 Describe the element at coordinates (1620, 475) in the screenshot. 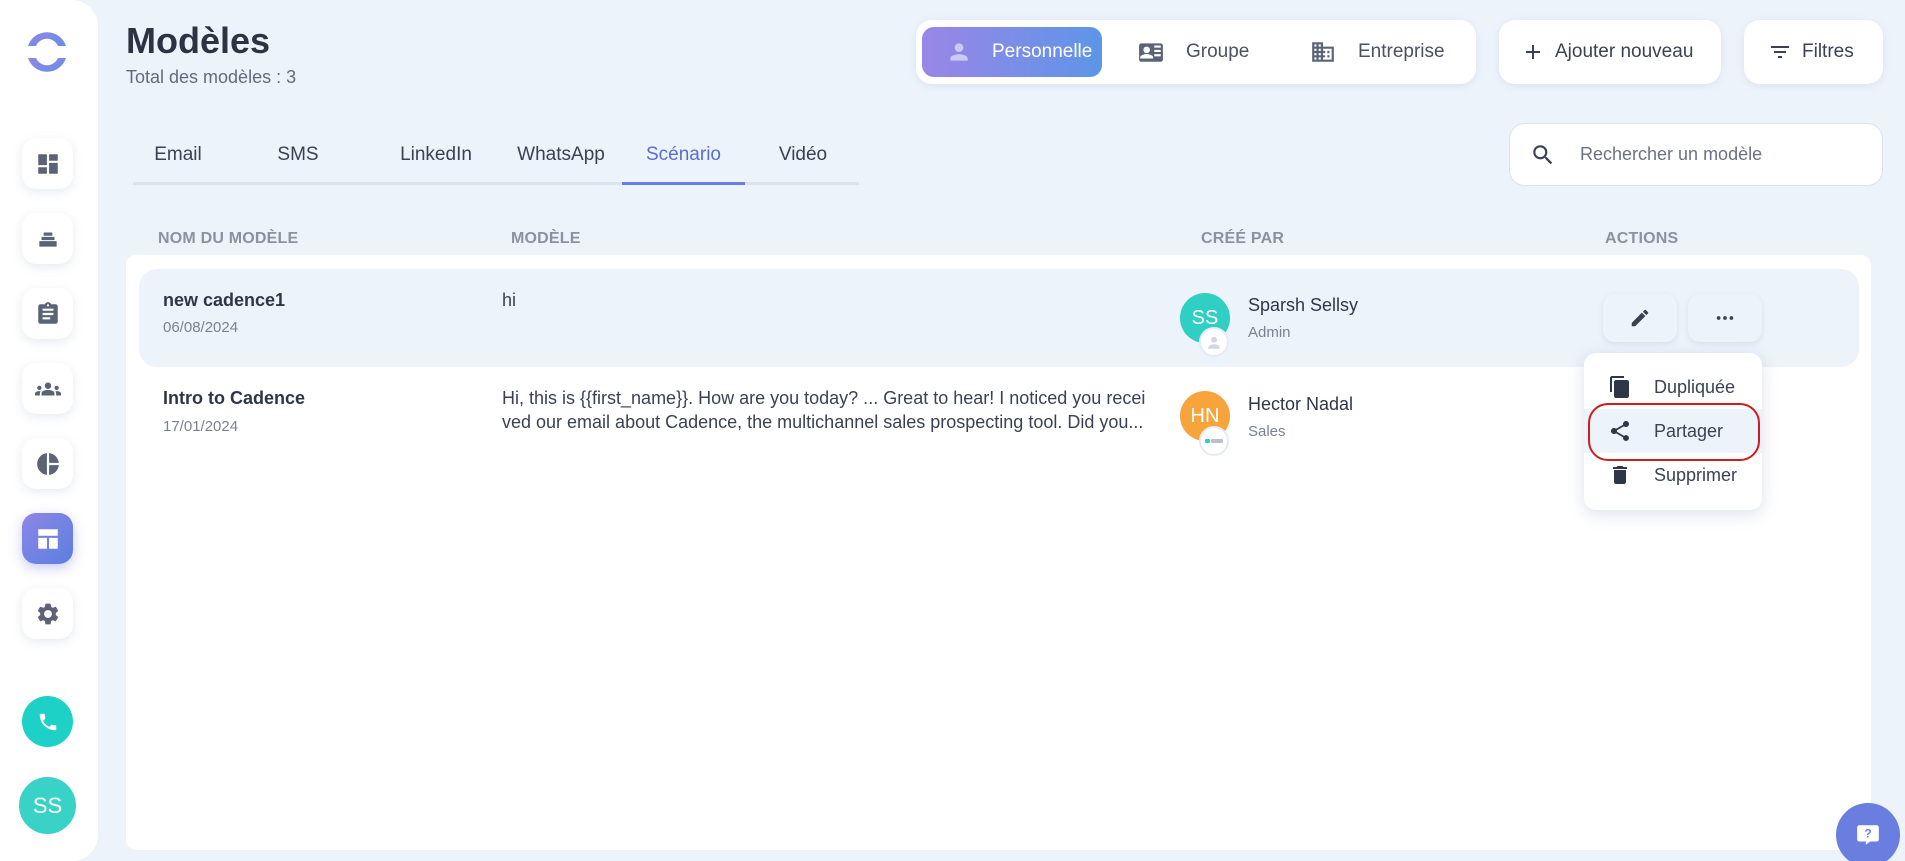

I see `trash-icon` at that location.